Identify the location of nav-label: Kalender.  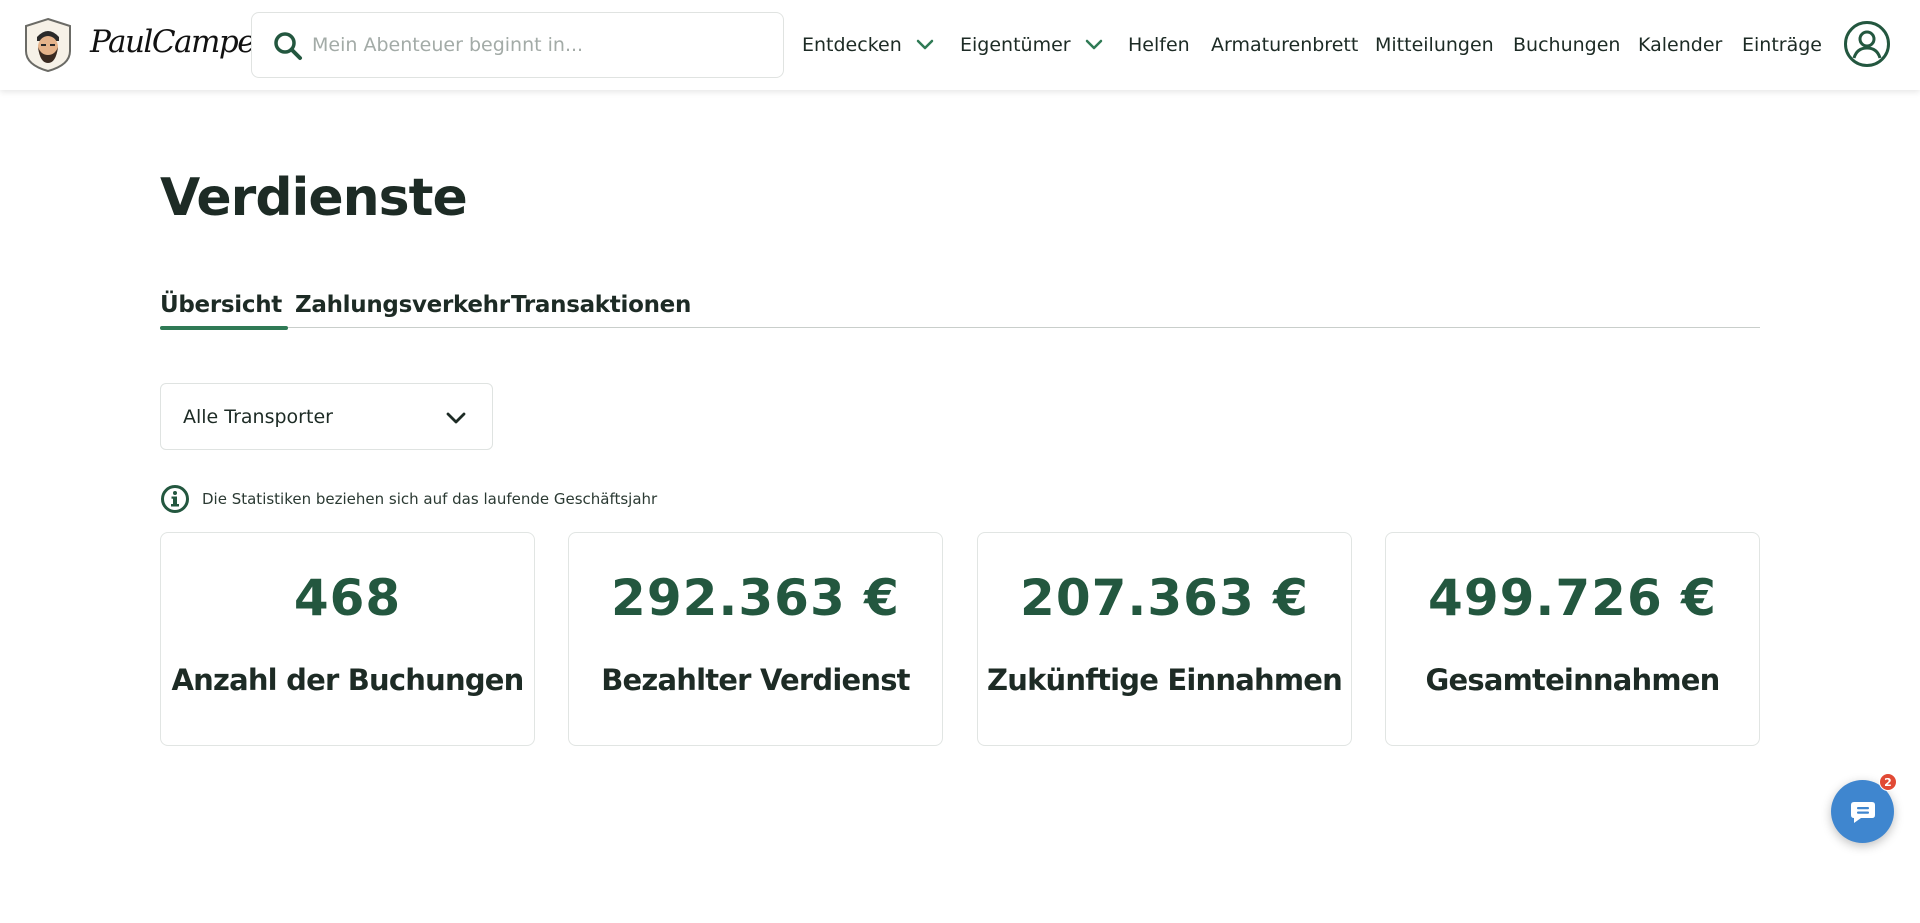
(1680, 45).